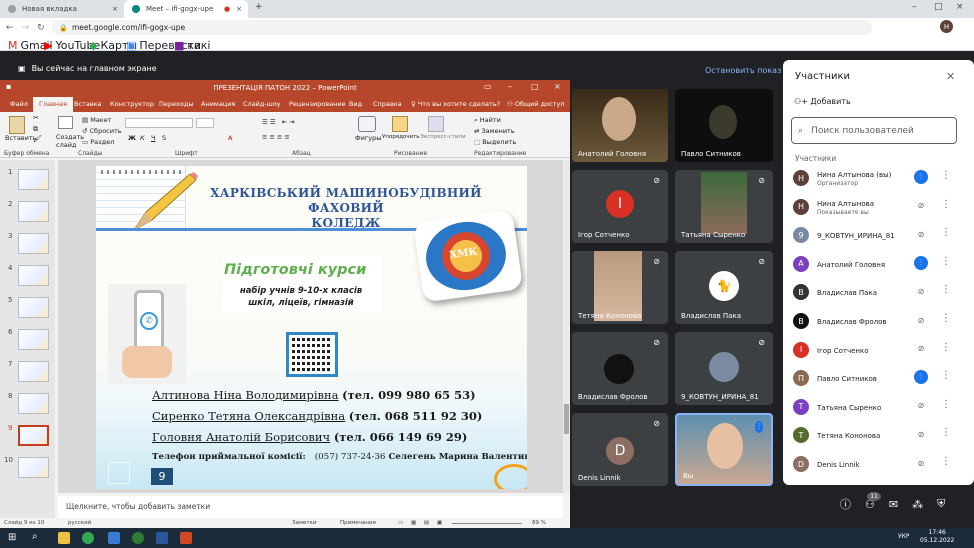 The width and height of the screenshot is (974, 548). I want to click on tab-home: Главная, so click(53, 104).